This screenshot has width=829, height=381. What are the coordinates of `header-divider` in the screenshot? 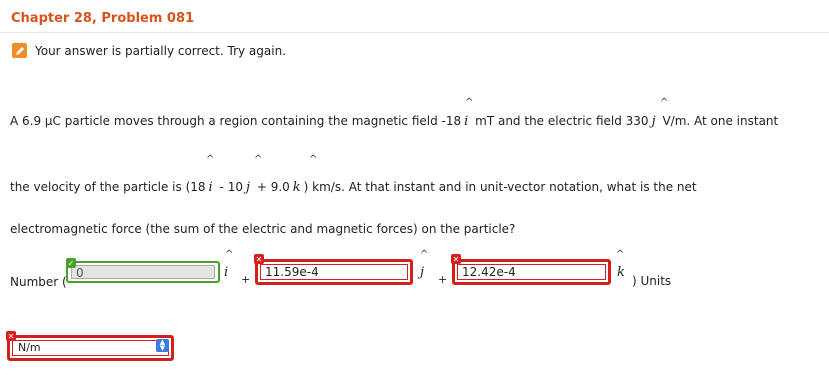 It's located at (414, 32).